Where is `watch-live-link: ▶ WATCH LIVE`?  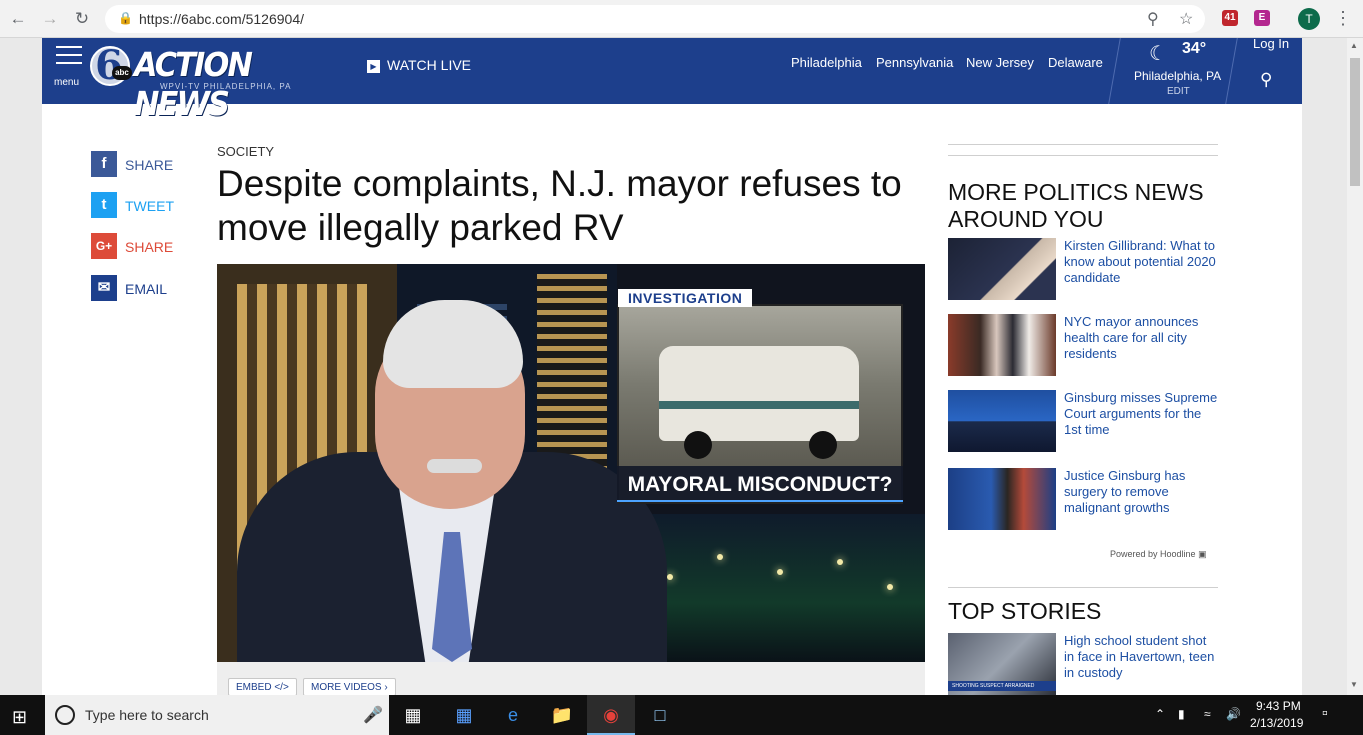
watch-live-link: ▶ WATCH LIVE is located at coordinates (419, 66).